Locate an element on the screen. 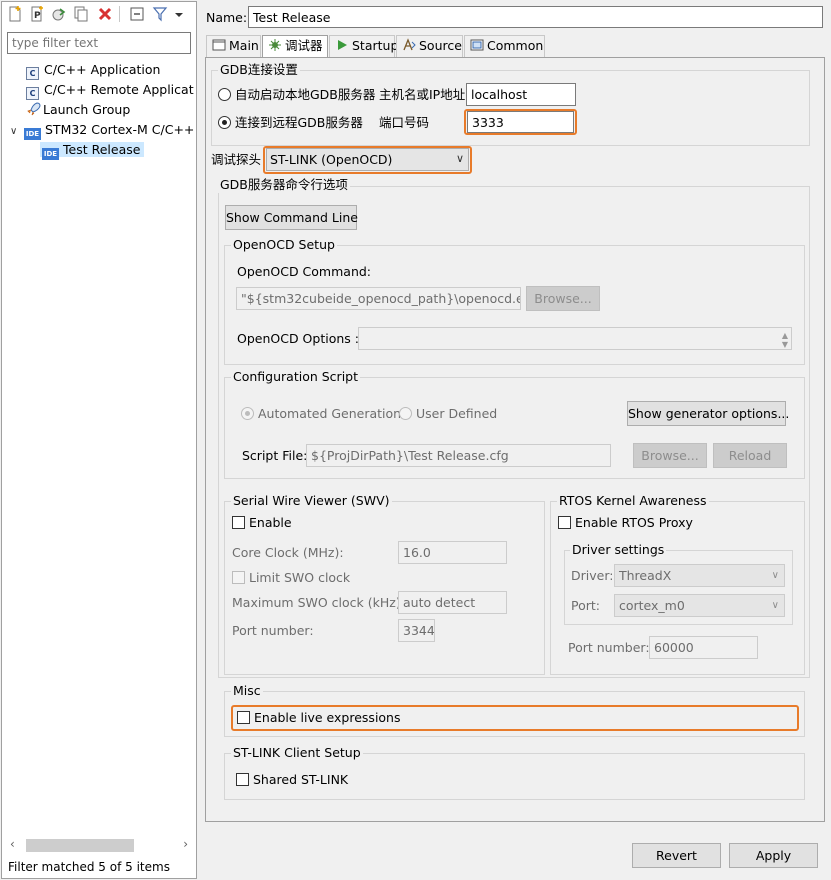 The height and width of the screenshot is (880, 831). collapse-all-icon is located at coordinates (137, 14).